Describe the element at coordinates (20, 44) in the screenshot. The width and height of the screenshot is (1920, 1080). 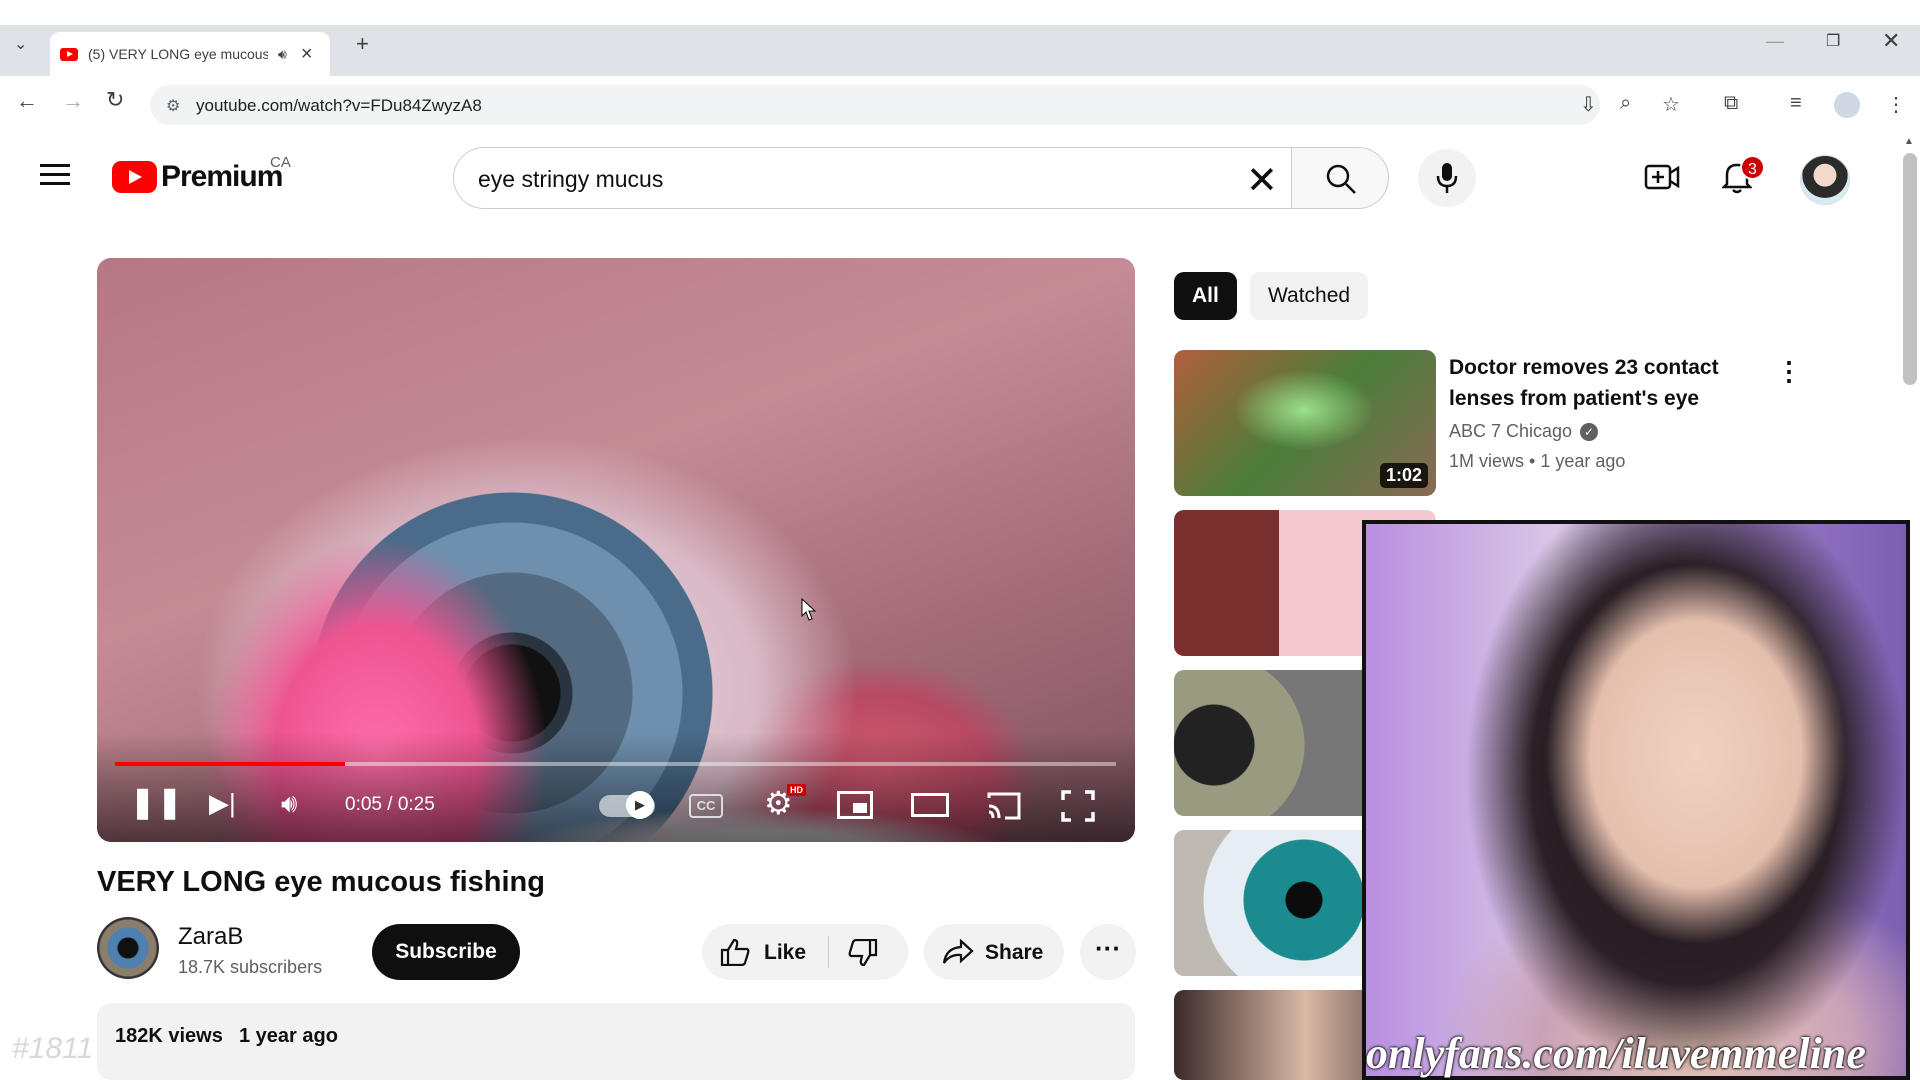
I see `tab-search-icon: ⌄` at that location.